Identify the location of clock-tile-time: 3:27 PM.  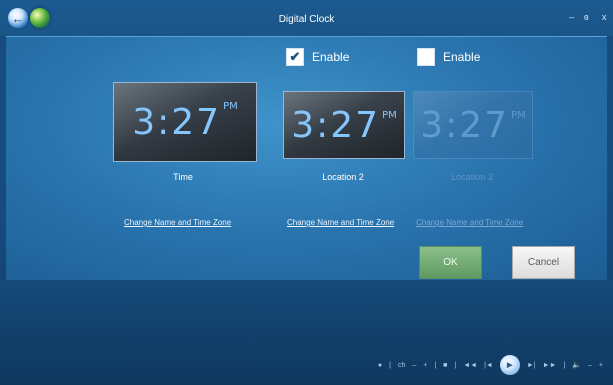
(185, 122).